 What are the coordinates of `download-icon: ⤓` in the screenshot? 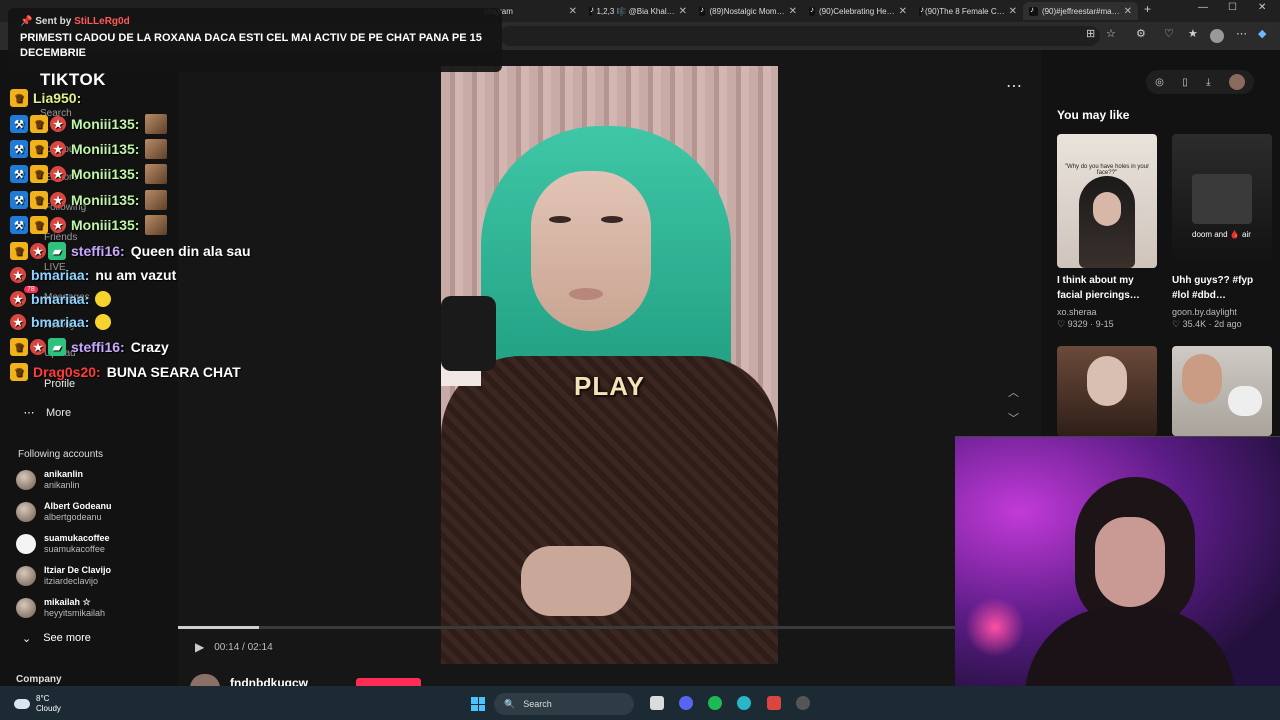 It's located at (1208, 82).